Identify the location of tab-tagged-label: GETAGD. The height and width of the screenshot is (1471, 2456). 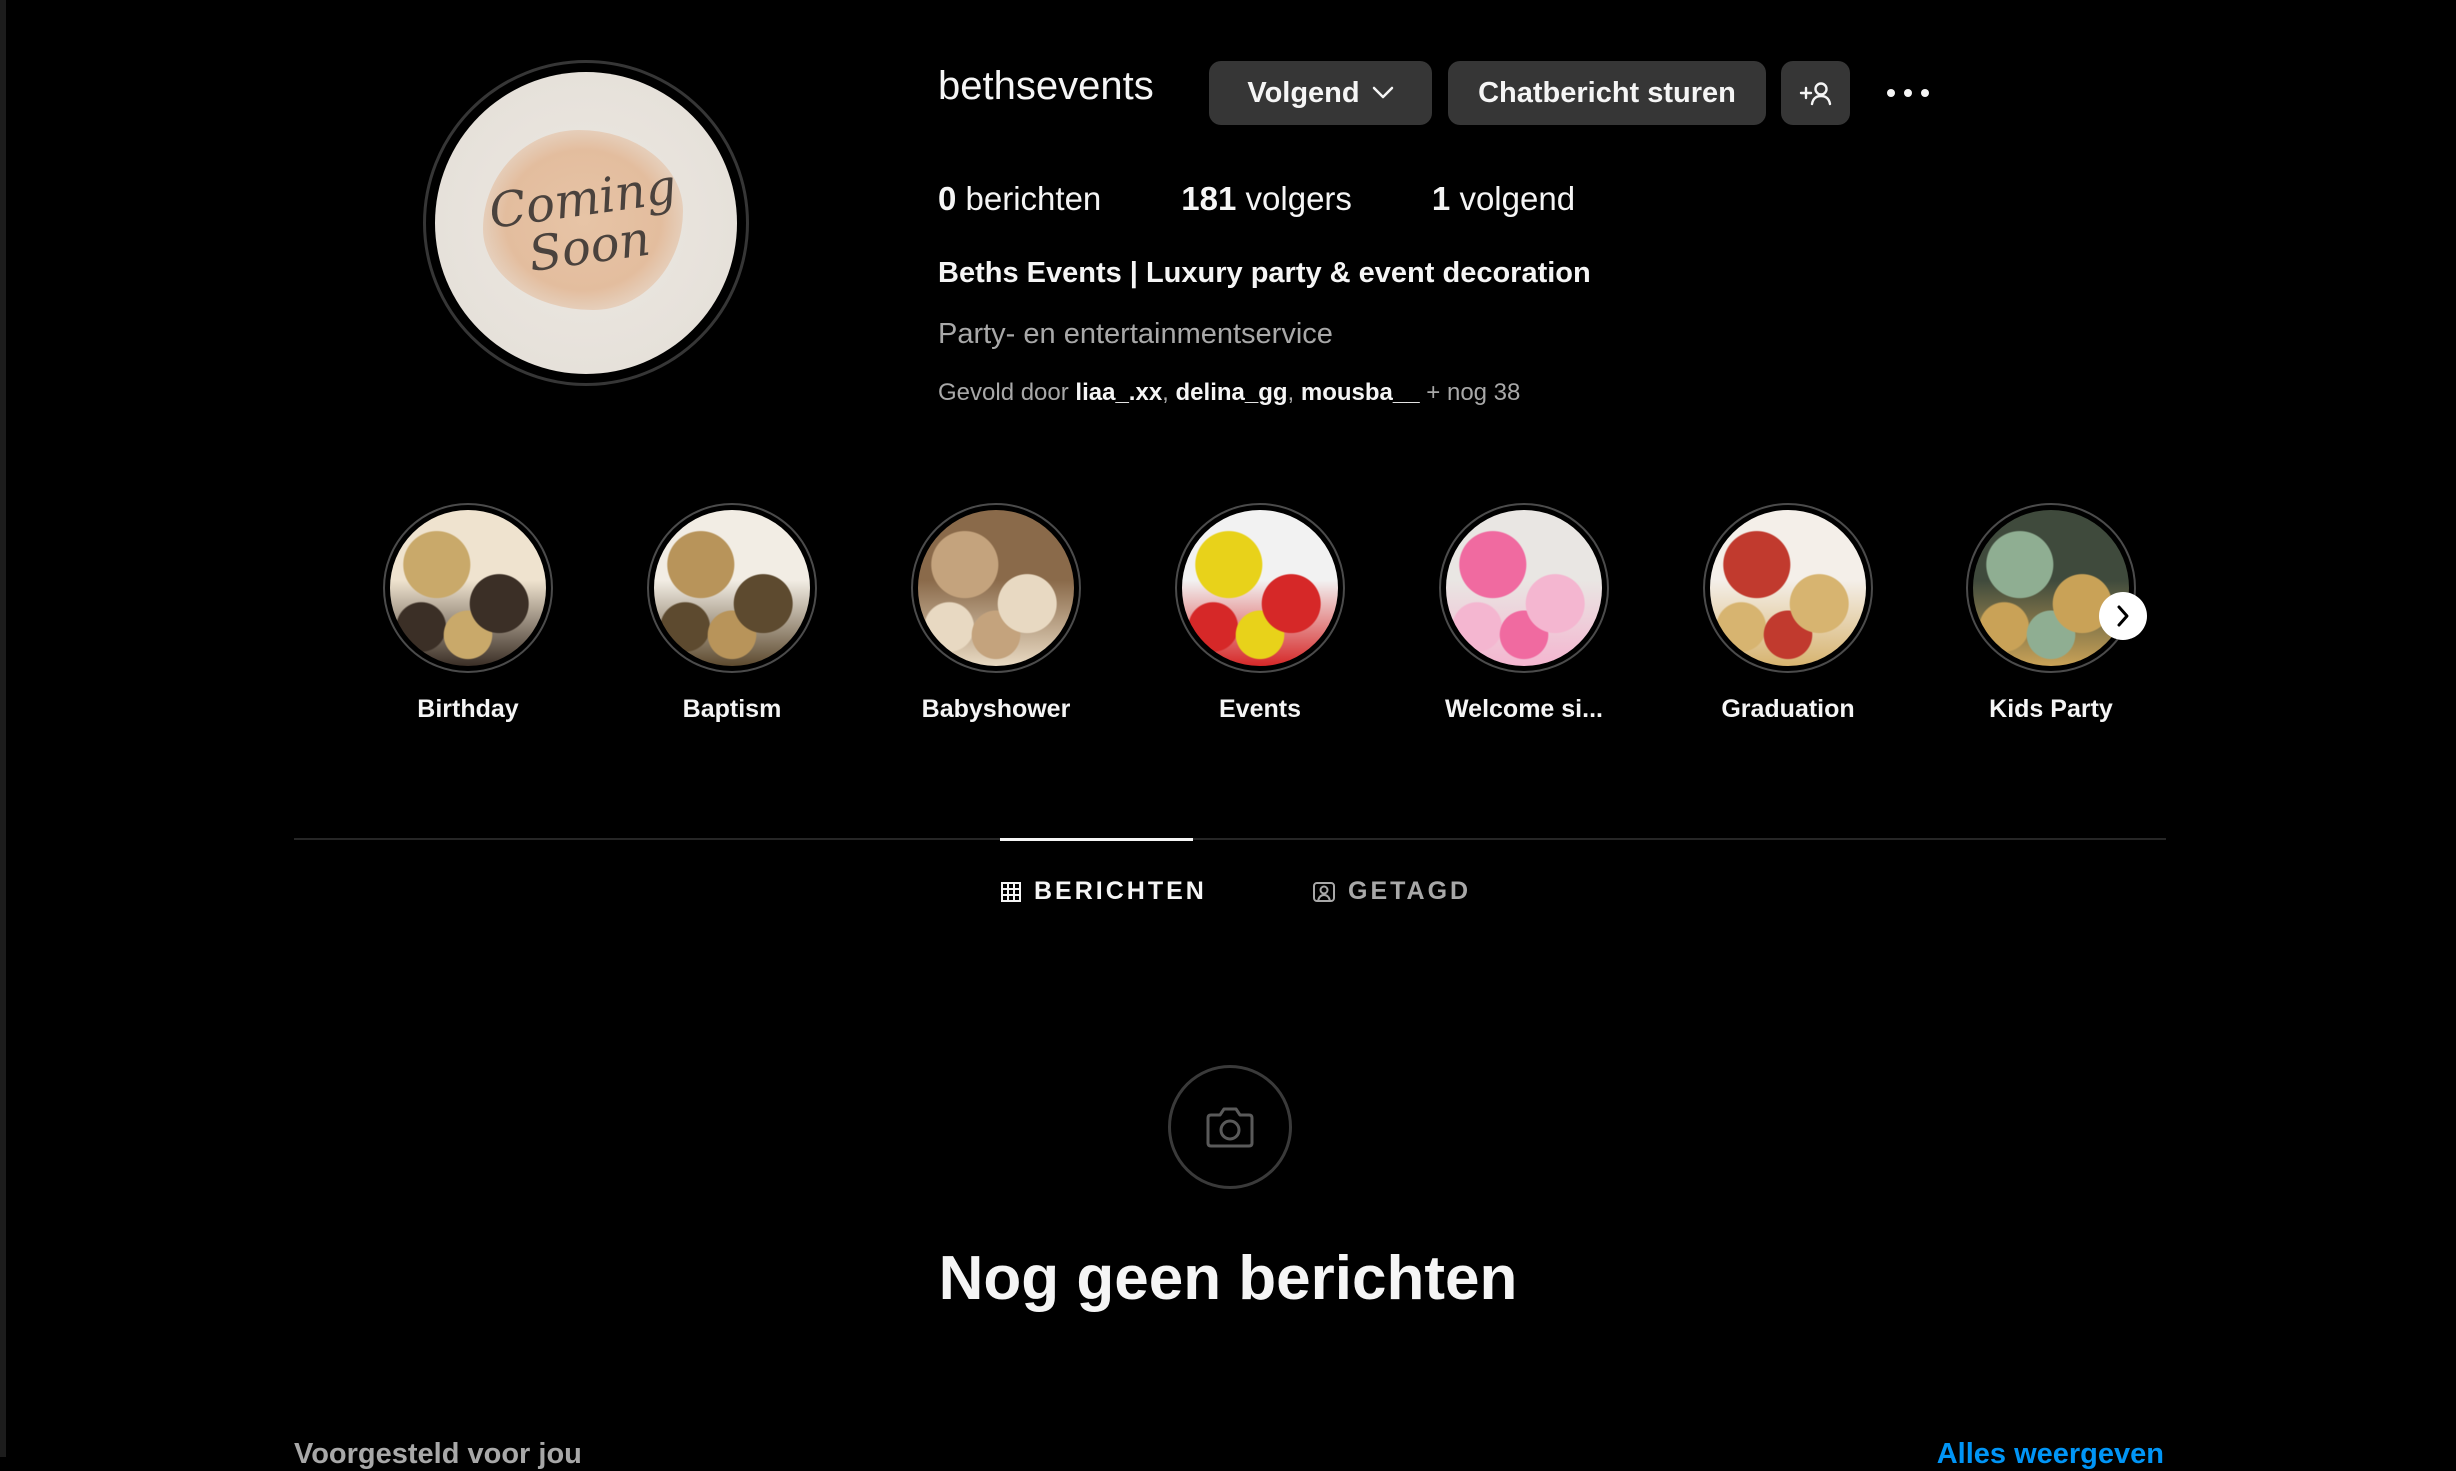
(1410, 891).